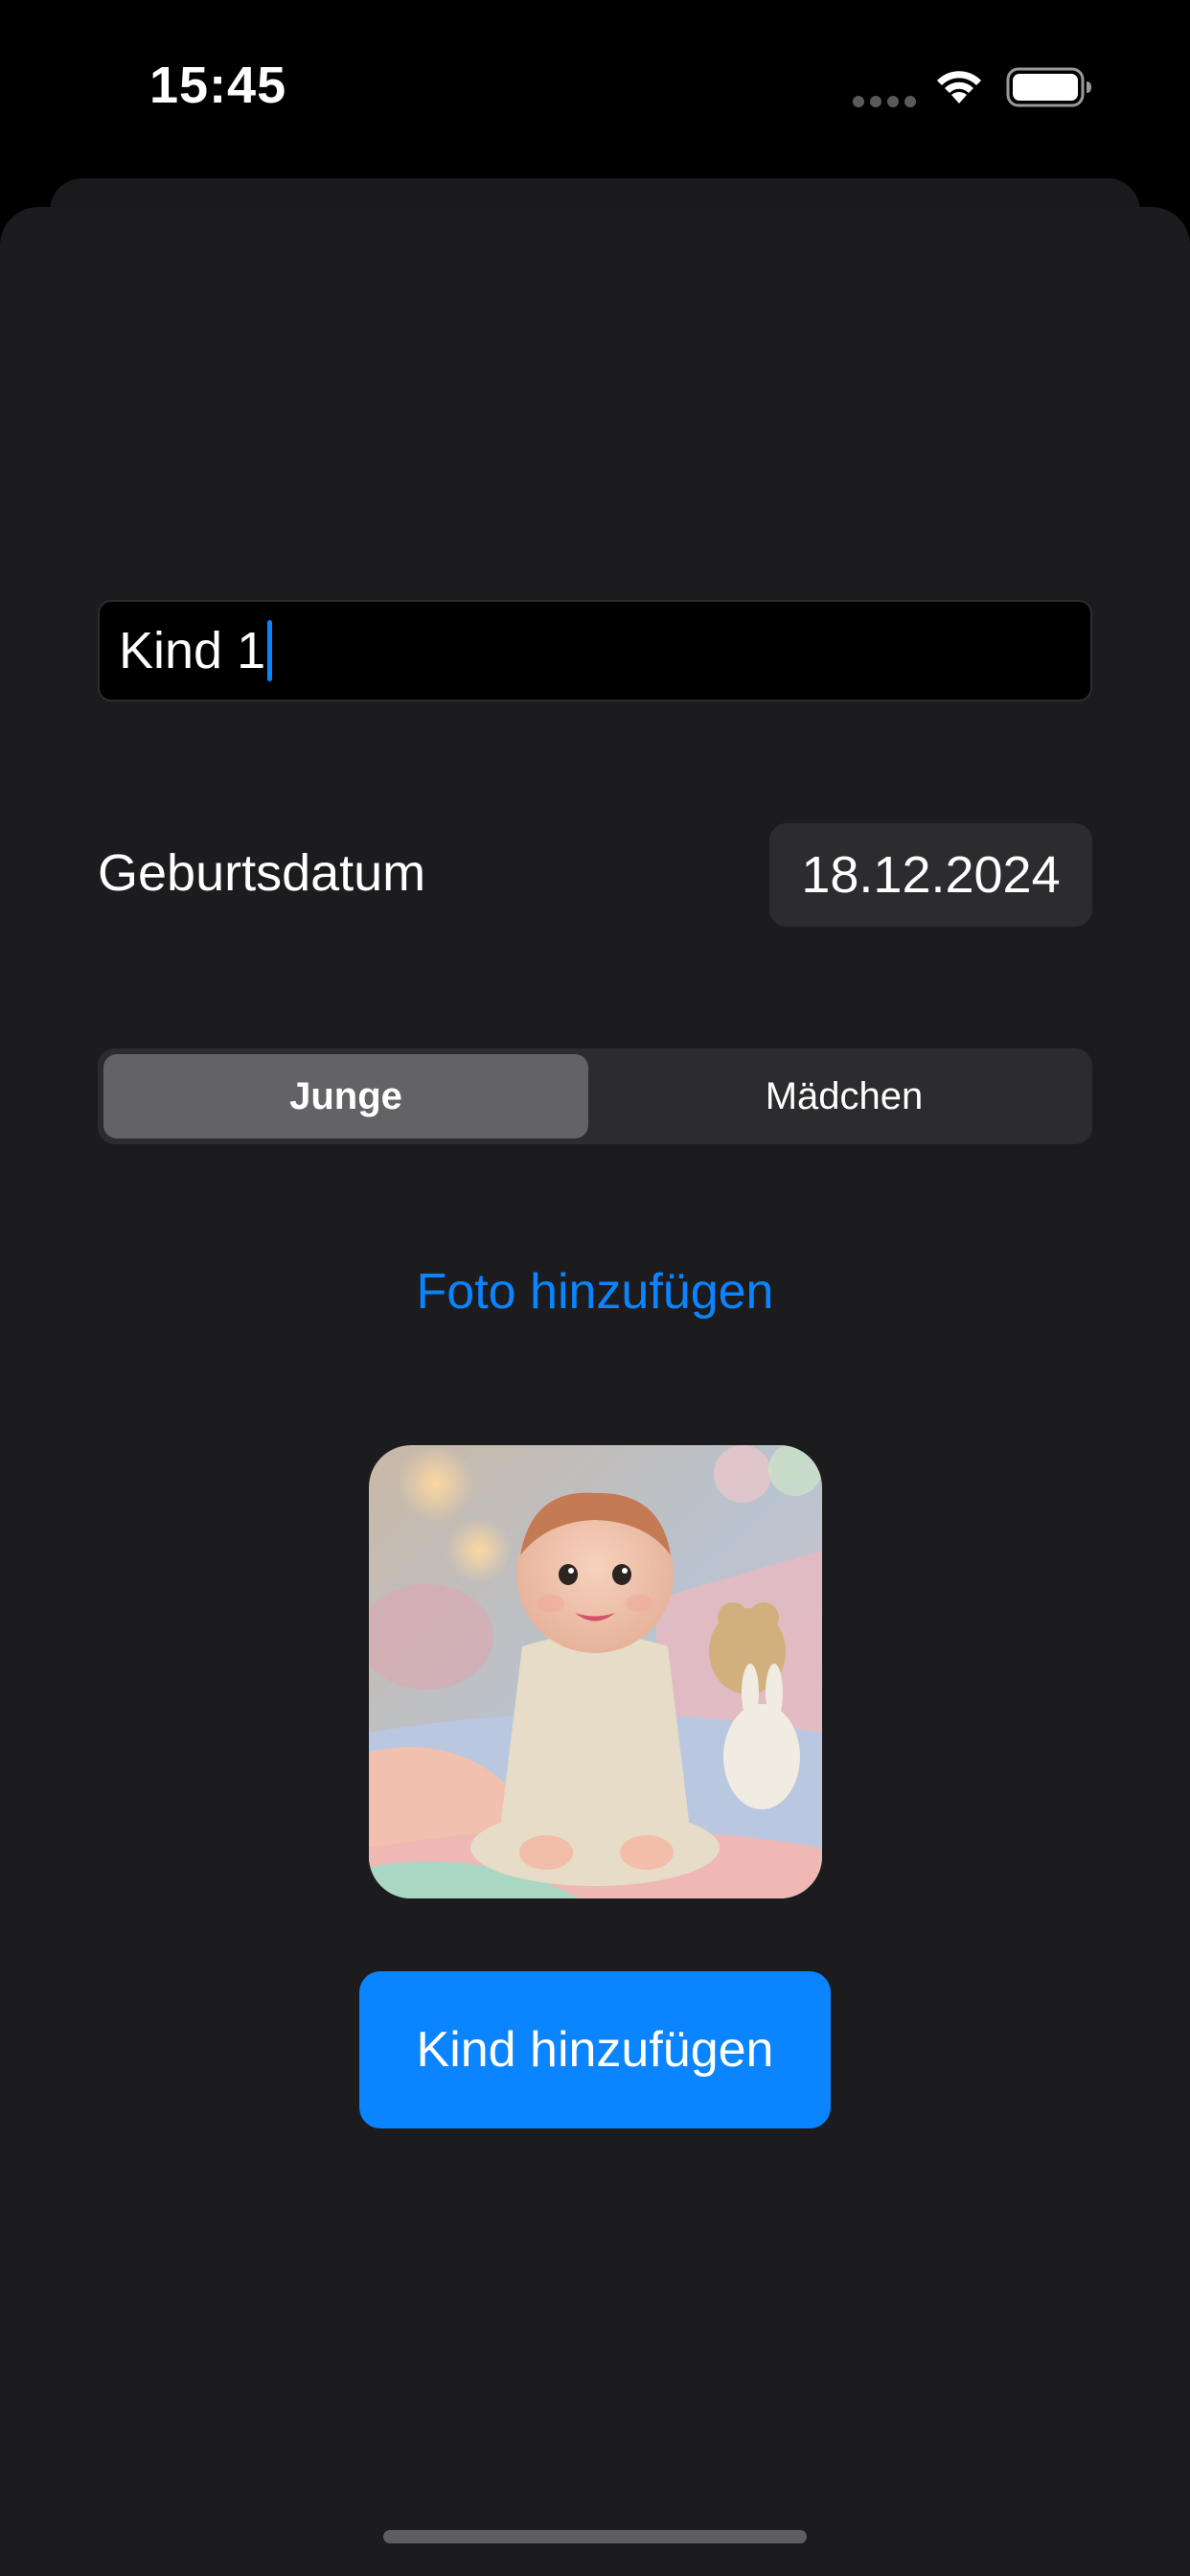 This screenshot has width=1190, height=2576. I want to click on home-indicator, so click(595, 2536).